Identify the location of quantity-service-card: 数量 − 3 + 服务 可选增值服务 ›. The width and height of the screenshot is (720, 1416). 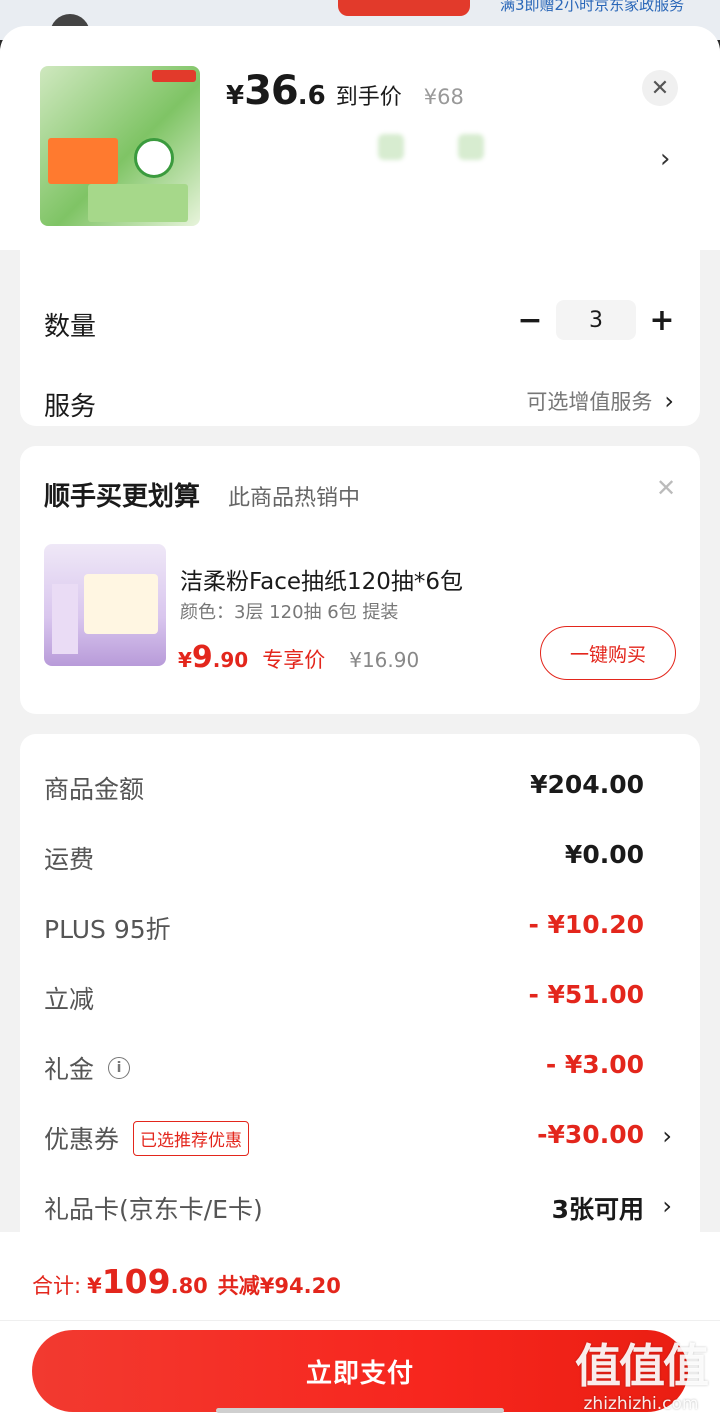
(360, 338).